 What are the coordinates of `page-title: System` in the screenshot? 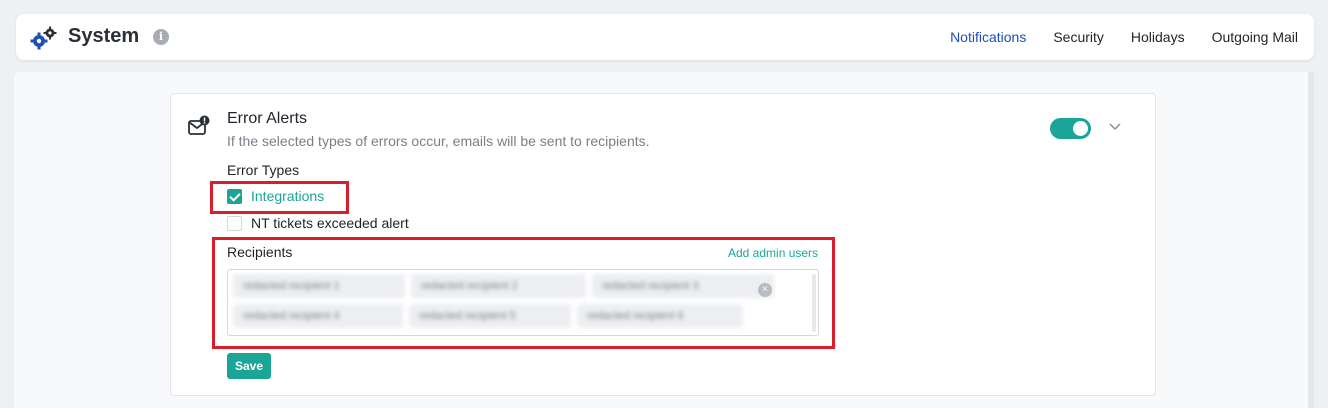 It's located at (104, 36).